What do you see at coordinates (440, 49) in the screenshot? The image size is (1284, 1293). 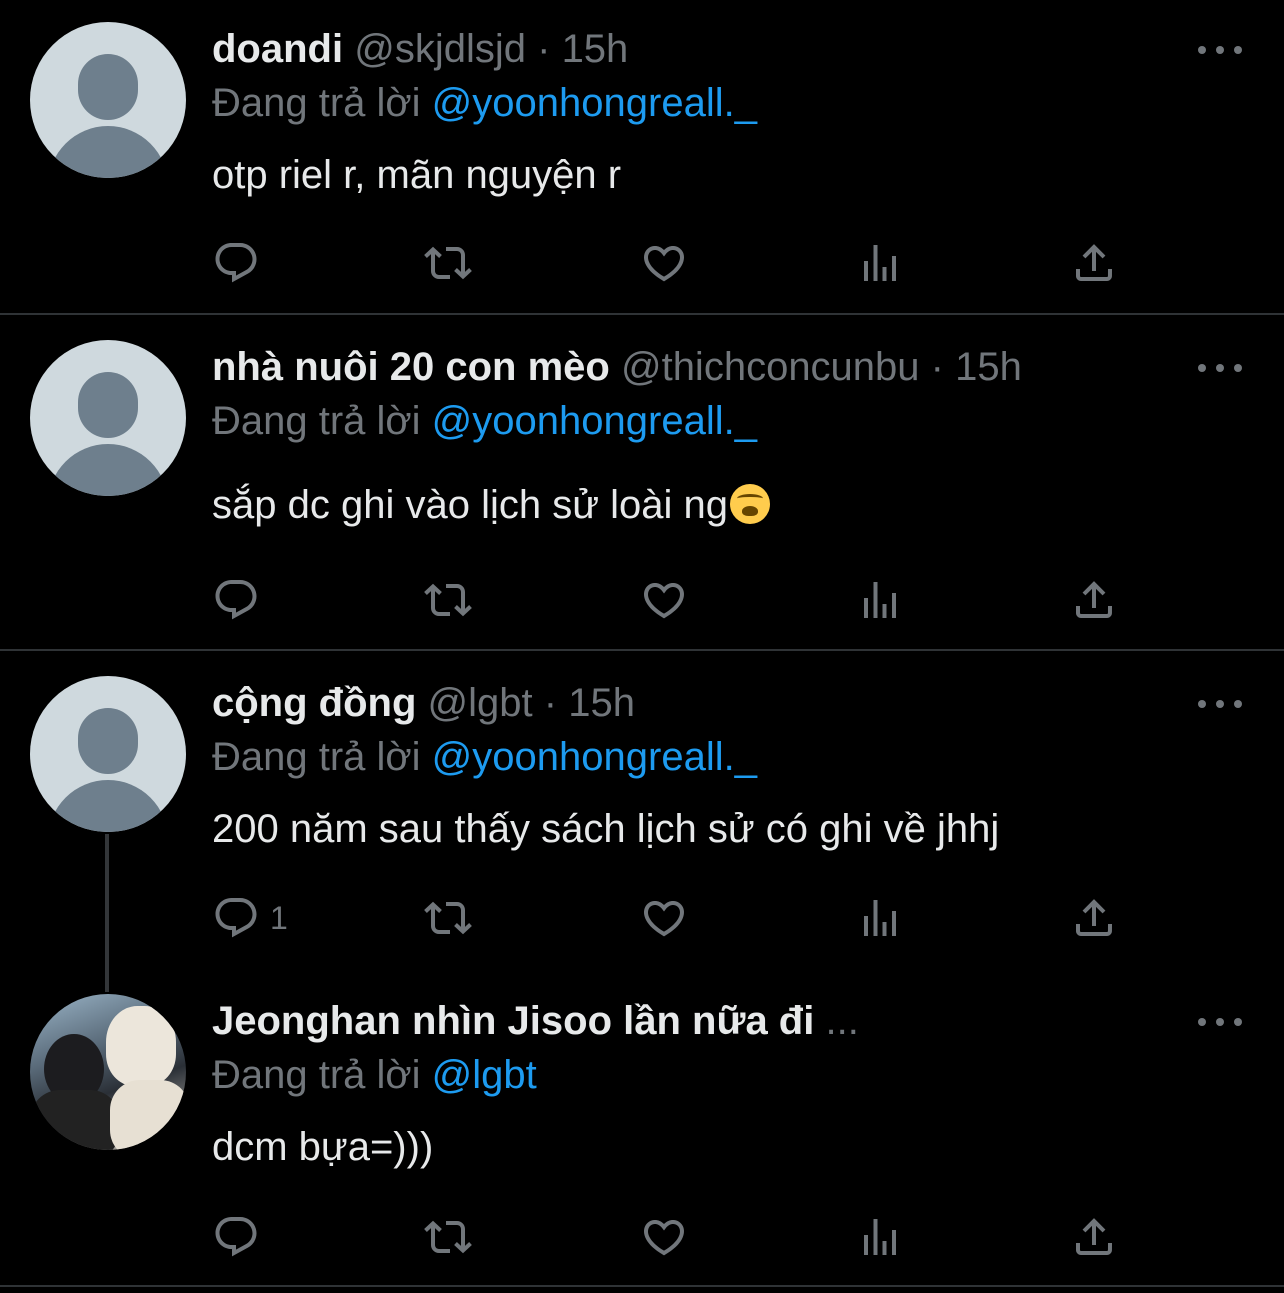 I see `user-handle: @skjdlsjd` at bounding box center [440, 49].